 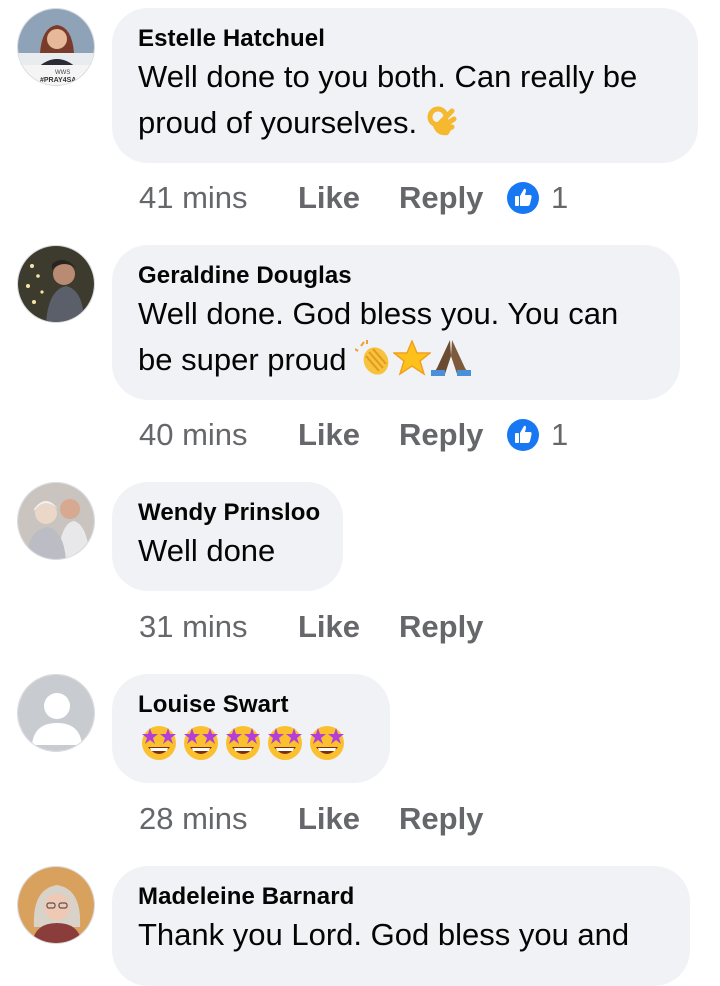 What do you see at coordinates (405, 39) in the screenshot?
I see `comment-author: Estelle Hatchuel` at bounding box center [405, 39].